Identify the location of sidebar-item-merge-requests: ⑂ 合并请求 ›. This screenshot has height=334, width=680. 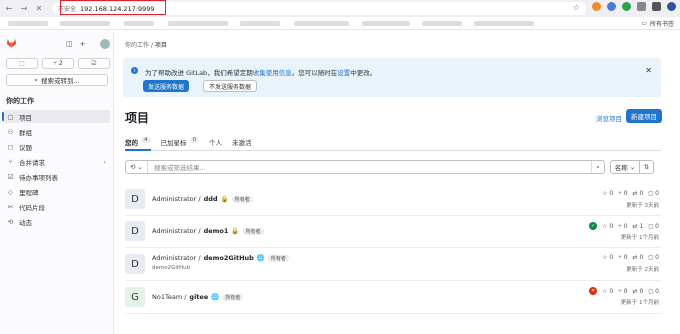
(56, 161).